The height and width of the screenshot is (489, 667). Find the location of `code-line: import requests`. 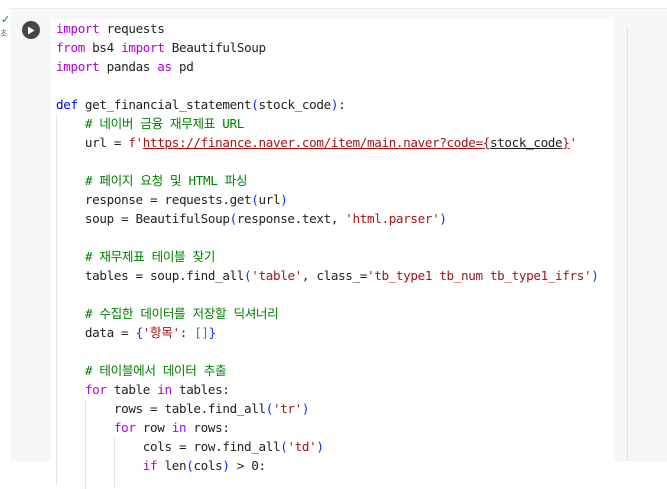

code-line: import requests is located at coordinates (327, 28).